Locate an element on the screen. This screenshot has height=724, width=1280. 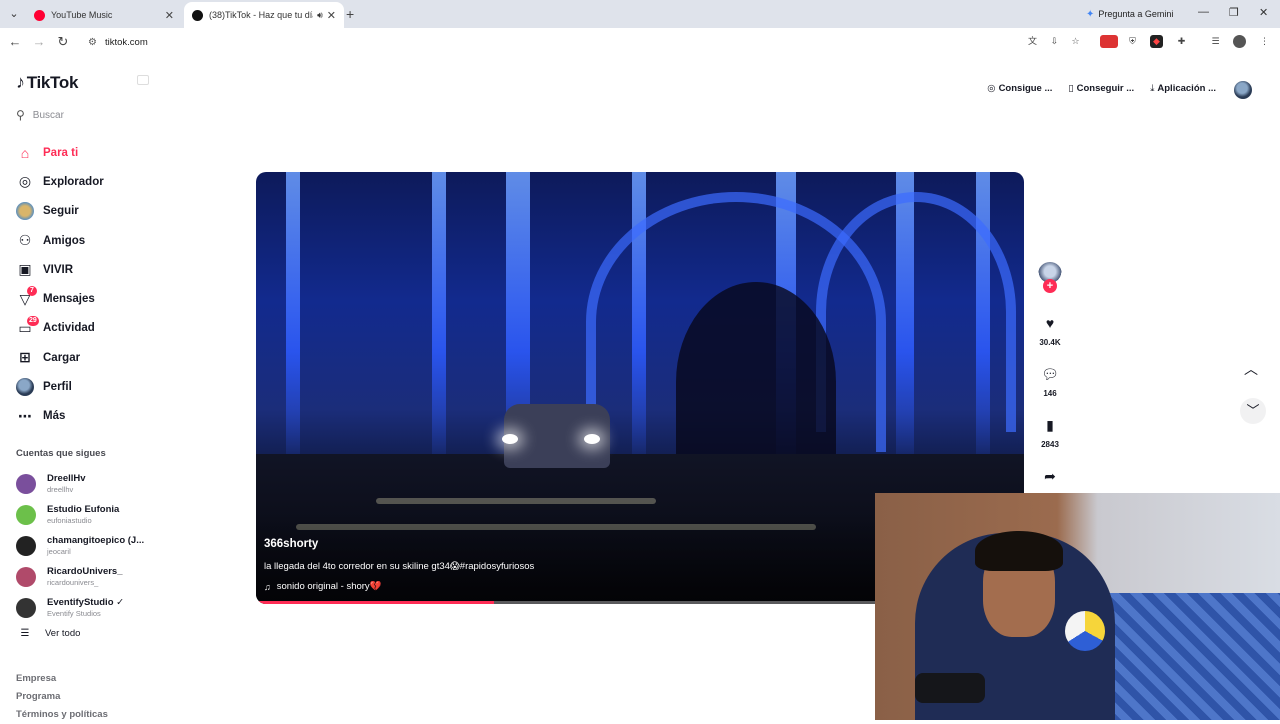
nav-label: Para ti is located at coordinates (61, 152).